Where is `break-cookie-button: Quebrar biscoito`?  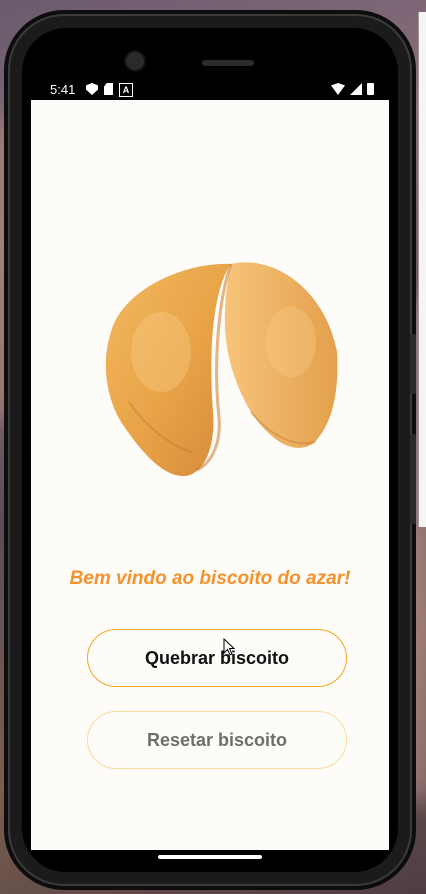
break-cookie-button: Quebrar biscoito is located at coordinates (217, 658).